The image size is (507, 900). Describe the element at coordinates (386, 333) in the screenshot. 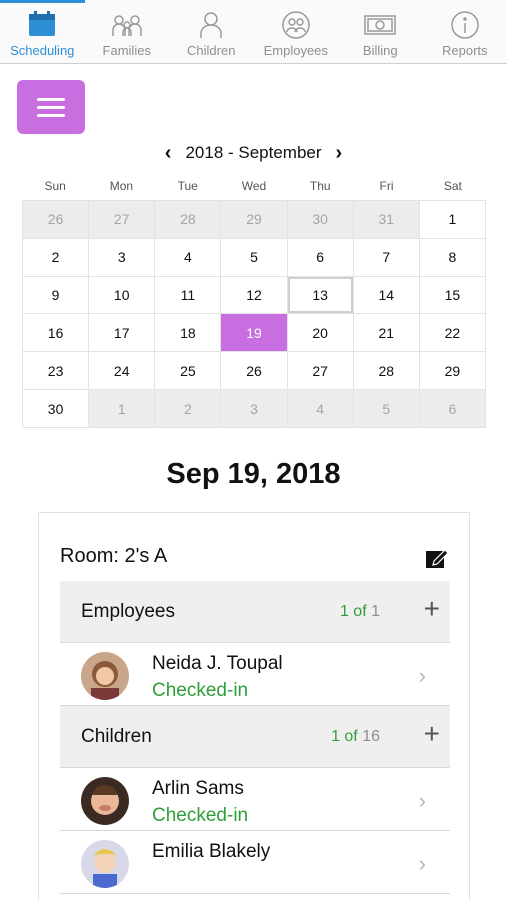

I see `calendar-day: 21` at that location.